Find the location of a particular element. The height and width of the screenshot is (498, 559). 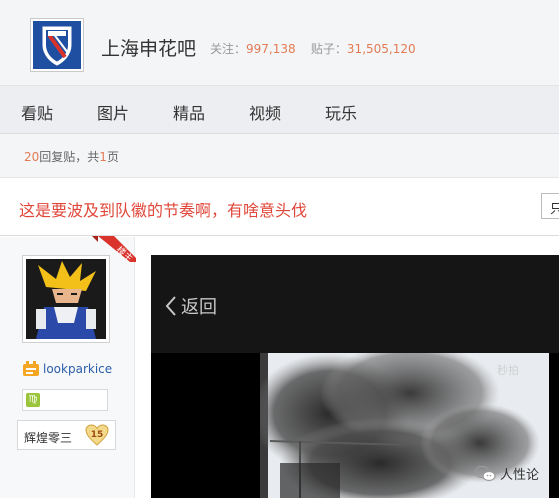

forum-stats: 关注：997,138 贴子：31,505,120 is located at coordinates (313, 48).